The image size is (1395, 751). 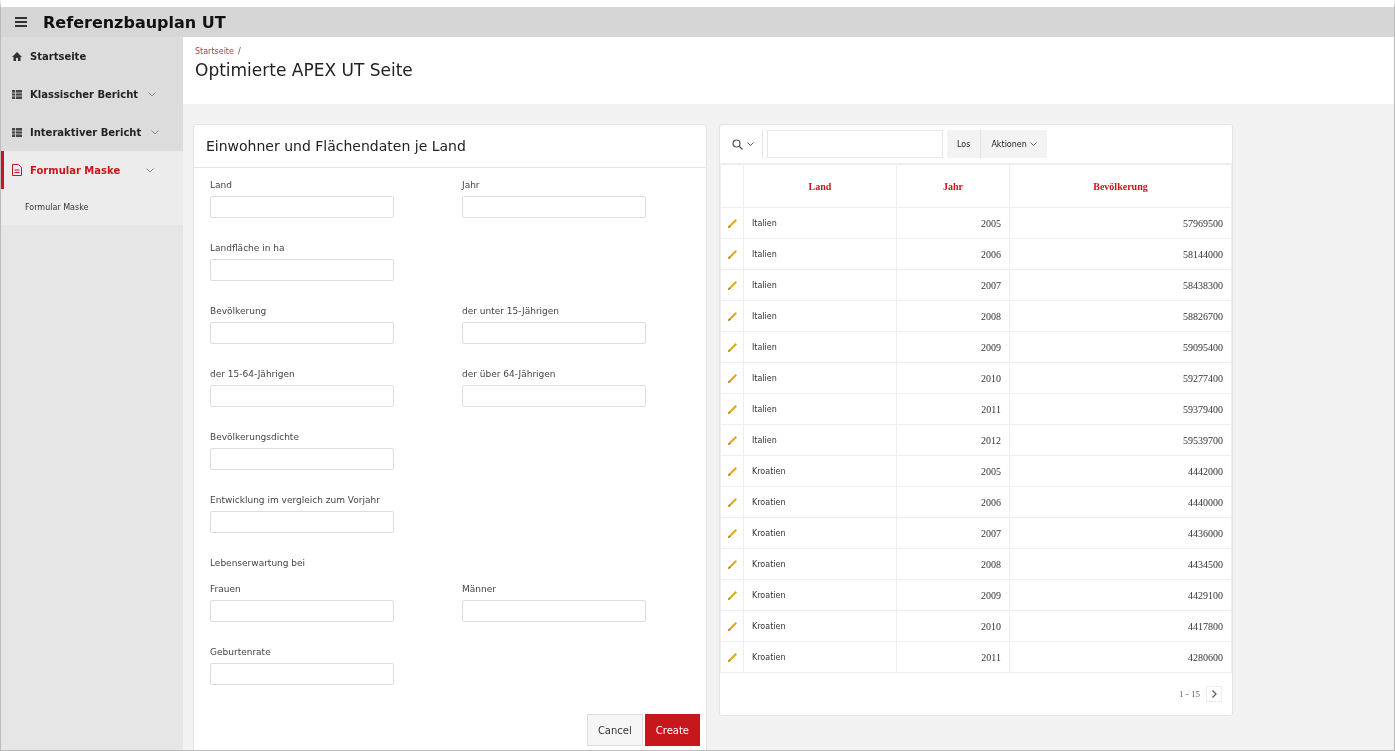 What do you see at coordinates (255, 437) in the screenshot?
I see `field-label: Bevölkerungsdichte` at bounding box center [255, 437].